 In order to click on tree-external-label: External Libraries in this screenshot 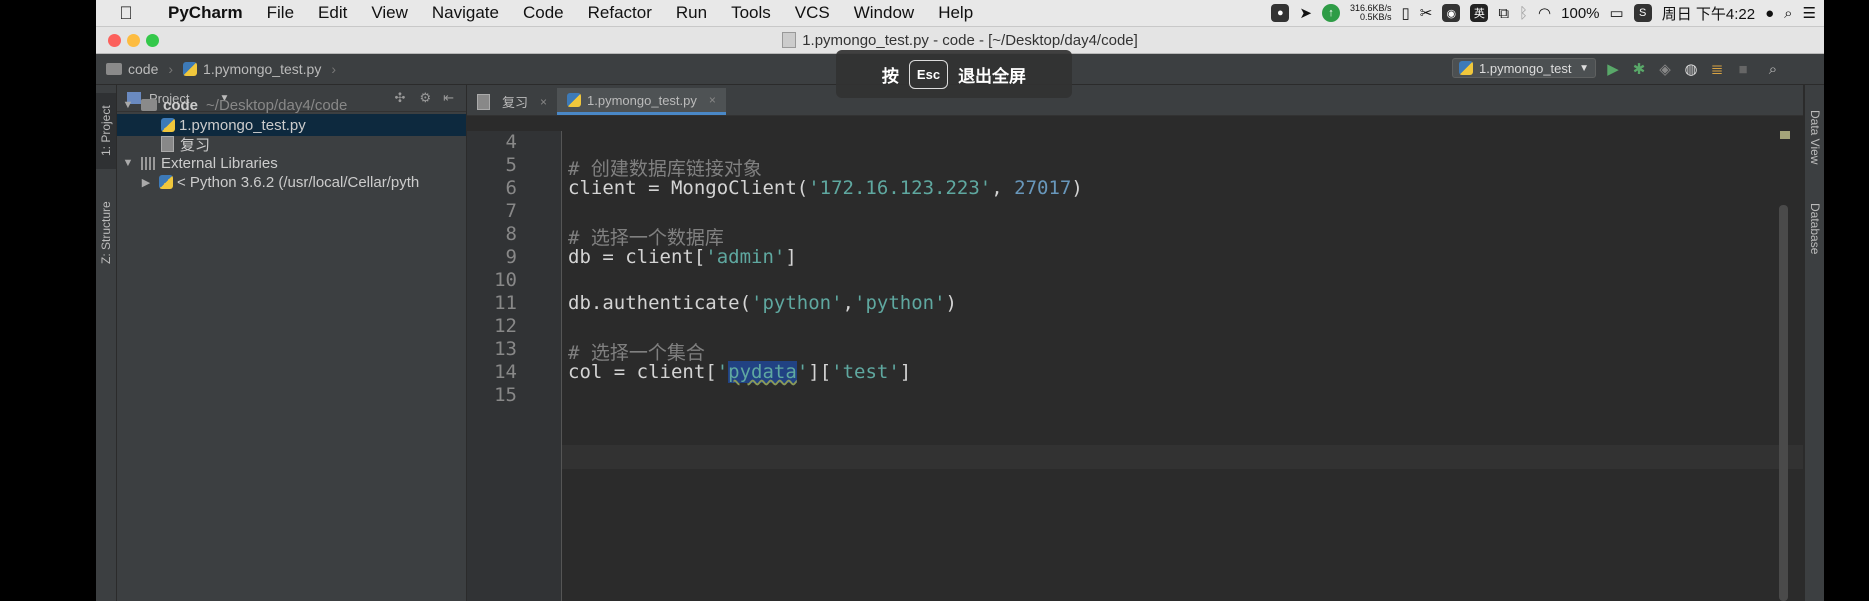, I will do `click(219, 163)`.